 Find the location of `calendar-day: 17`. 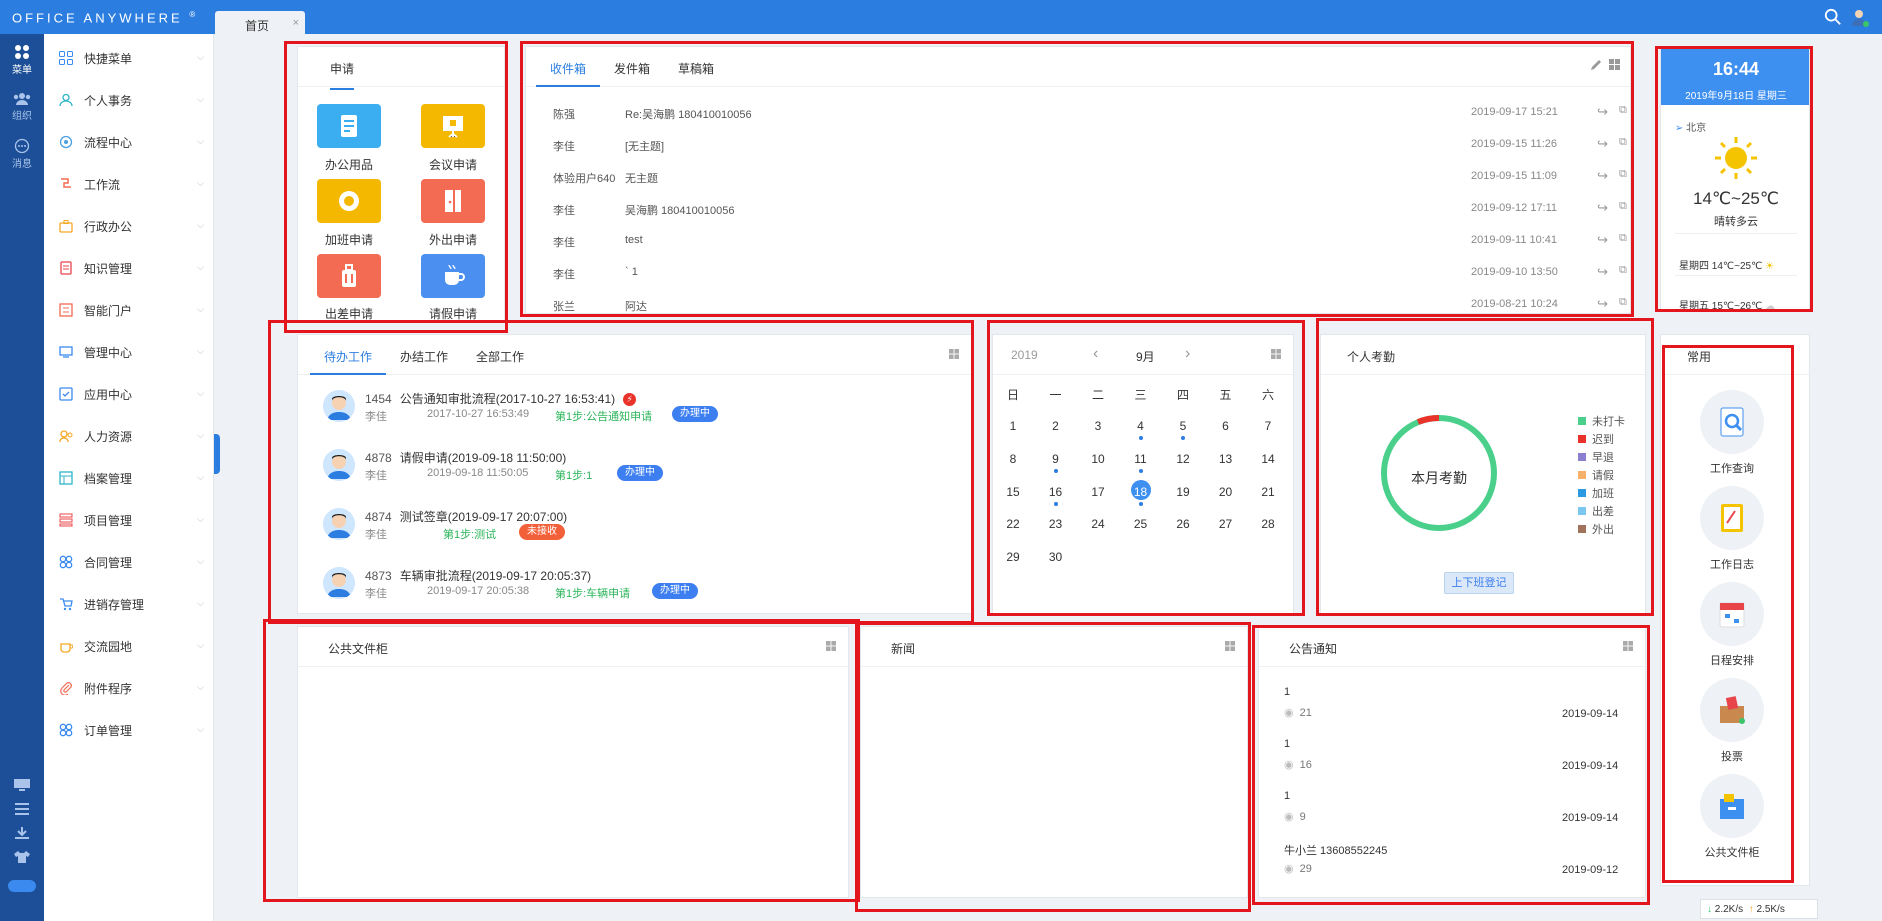

calendar-day: 17 is located at coordinates (1098, 492).